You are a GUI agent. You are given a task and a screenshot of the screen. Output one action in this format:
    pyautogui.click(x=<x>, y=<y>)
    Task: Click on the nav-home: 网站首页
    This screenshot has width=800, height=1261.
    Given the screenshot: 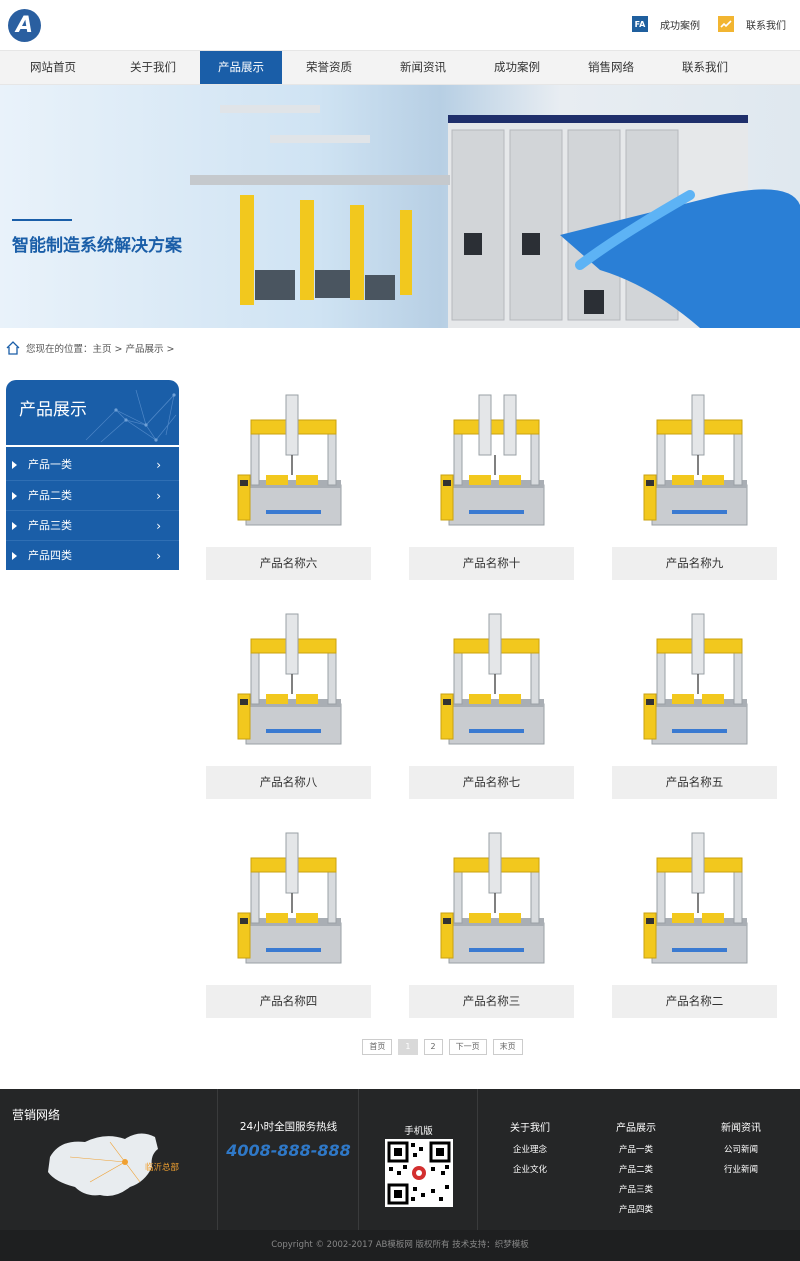 What is the action you would take?
    pyautogui.click(x=53, y=67)
    